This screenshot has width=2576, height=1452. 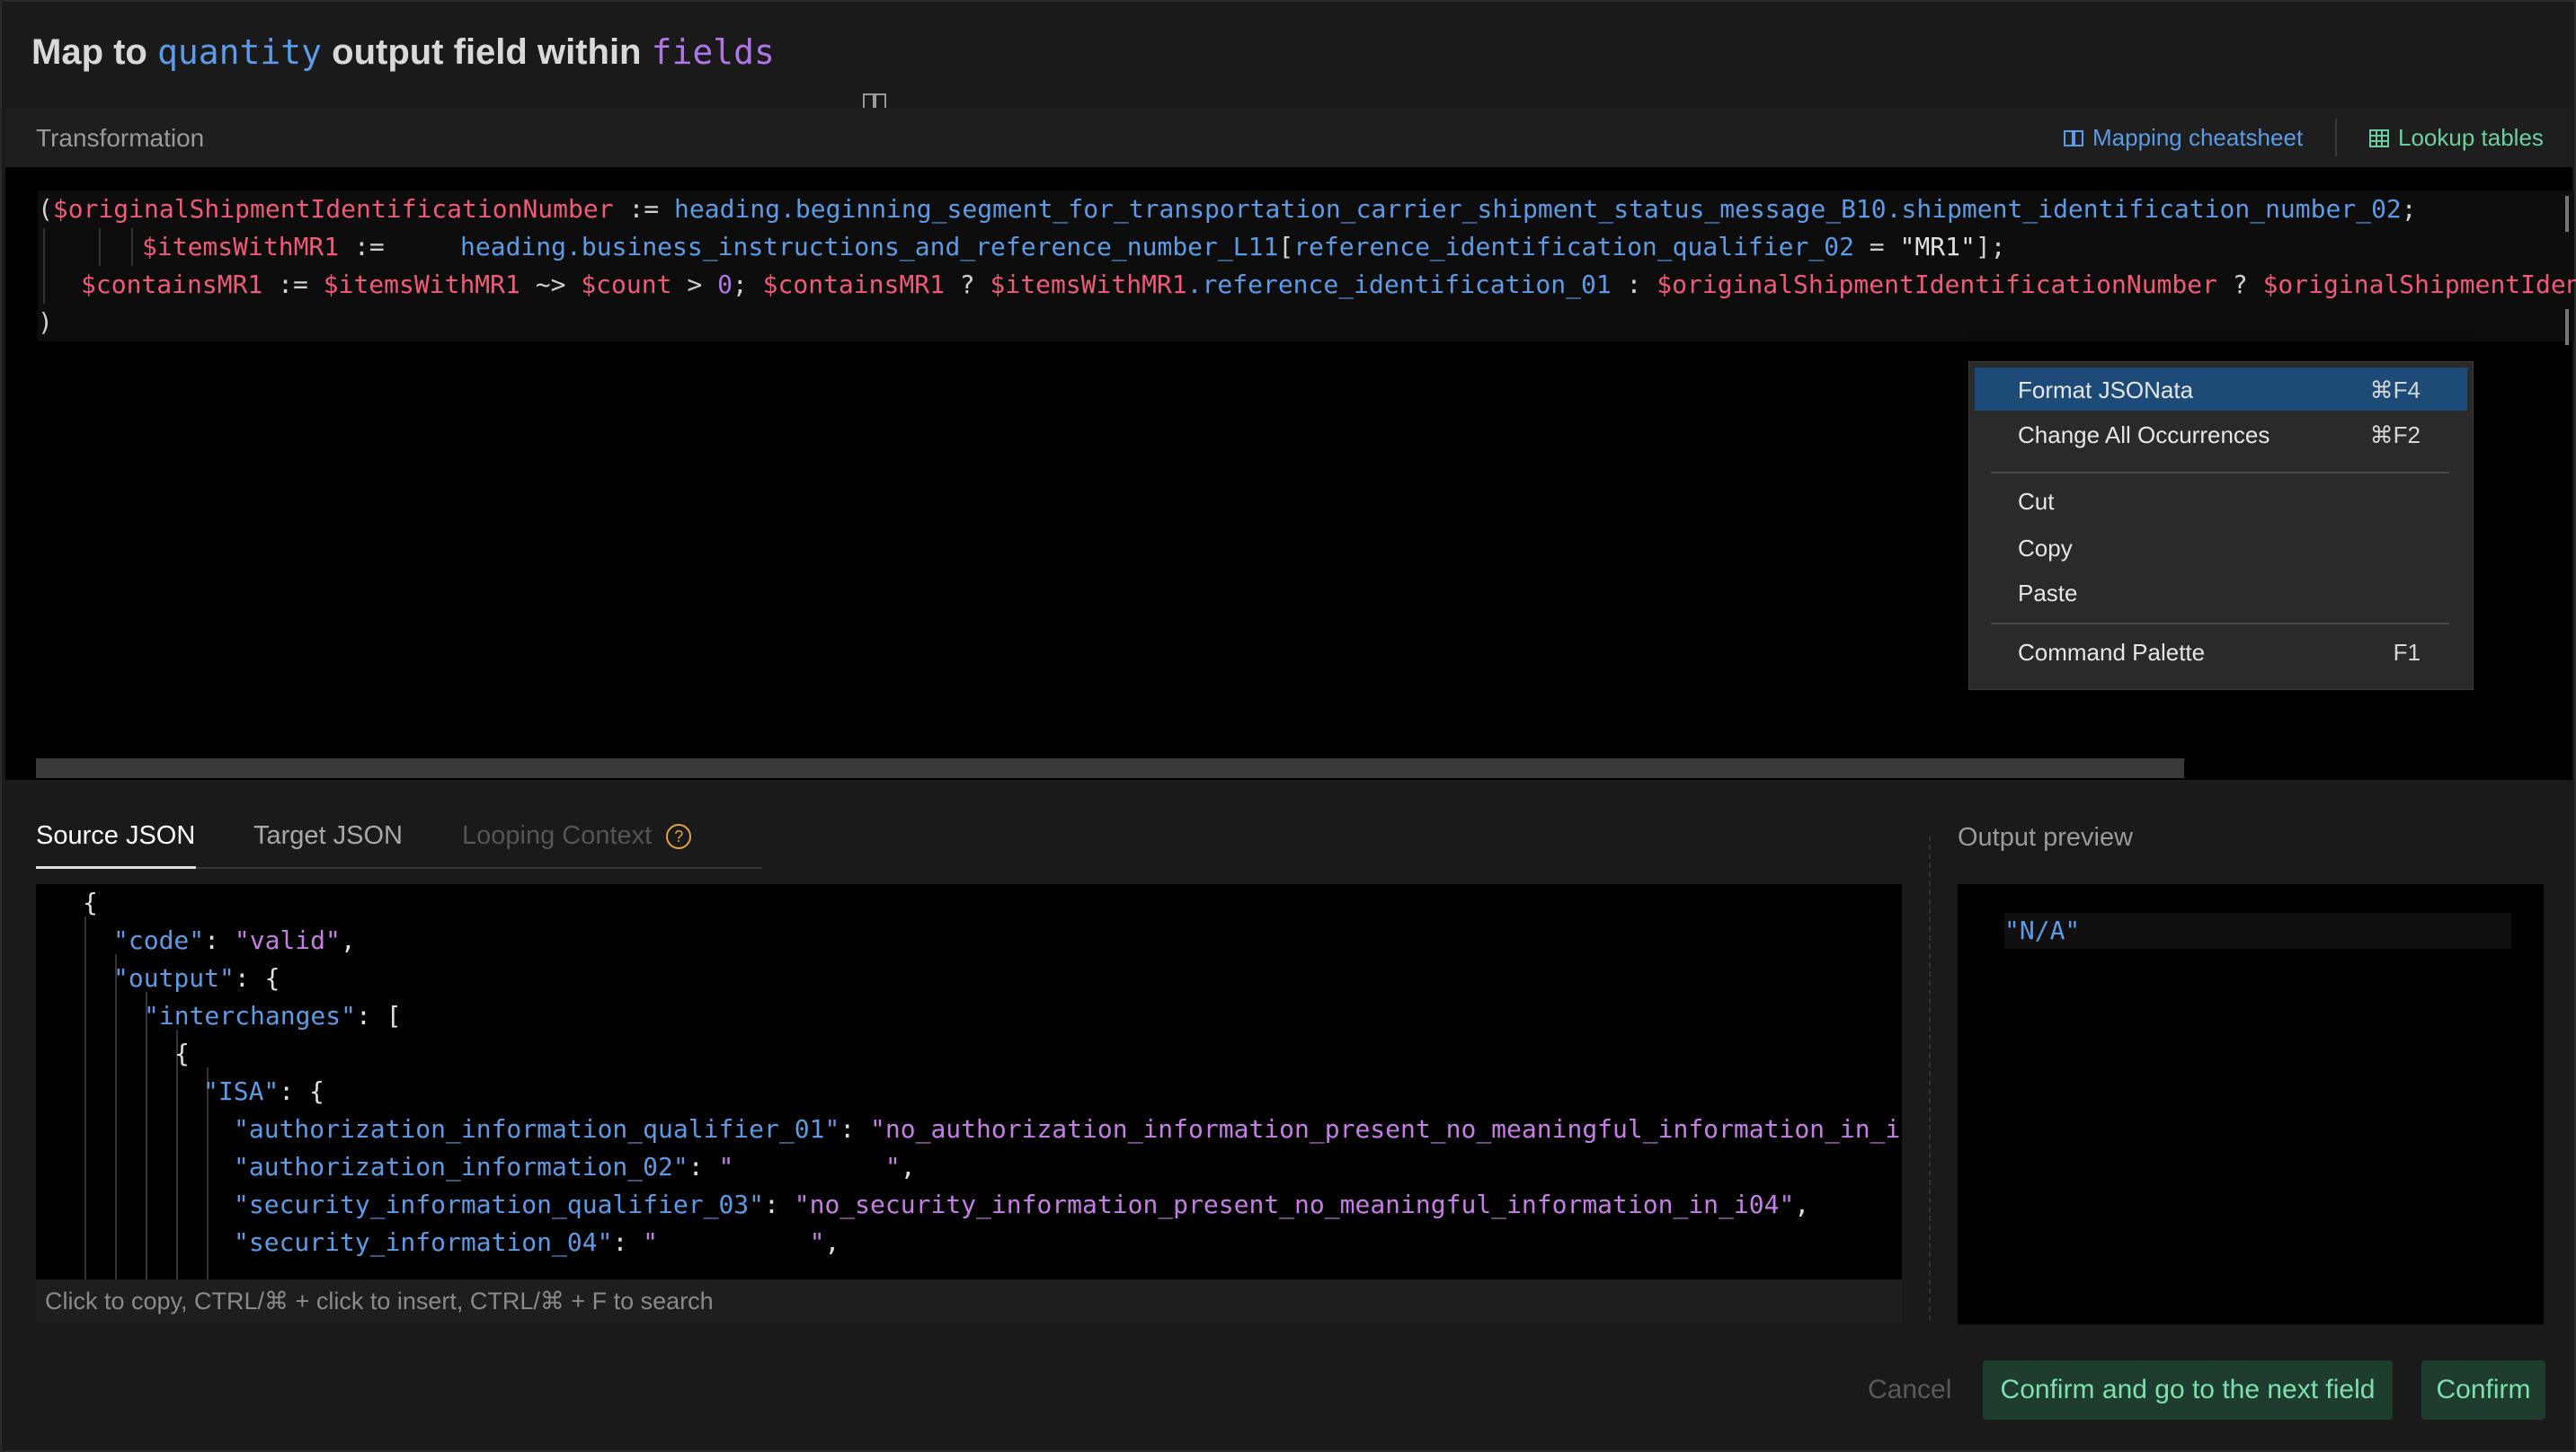 What do you see at coordinates (2221, 592) in the screenshot?
I see `menu-item-paste: Paste` at bounding box center [2221, 592].